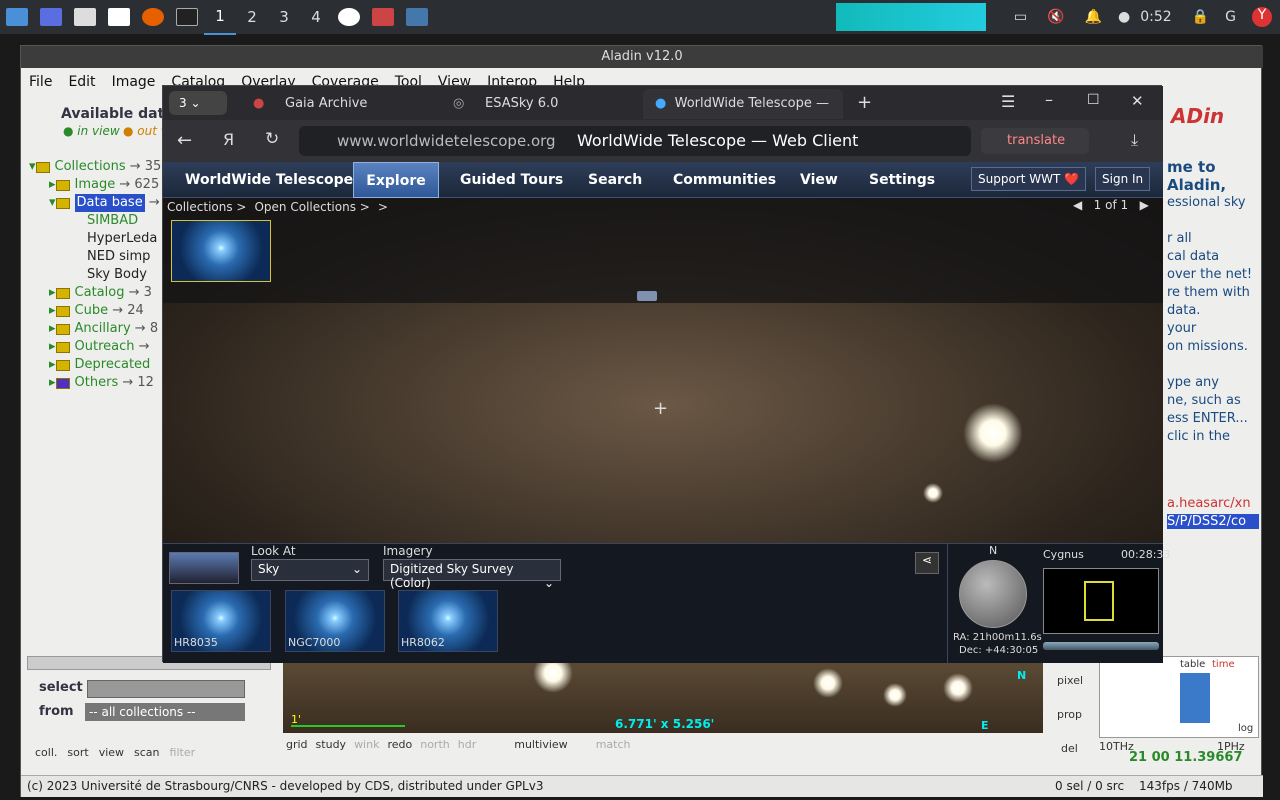 This screenshot has width=1280, height=800. I want to click on available-data-label: Available data, so click(117, 114).